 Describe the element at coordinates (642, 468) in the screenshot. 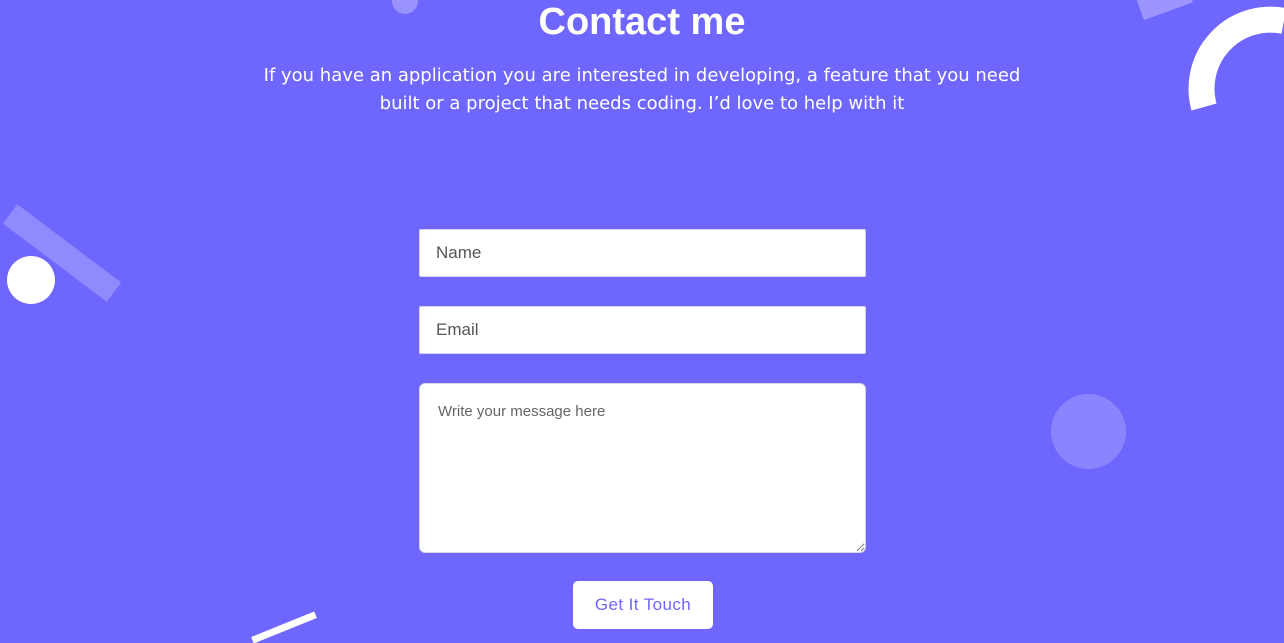

I see `message-field` at that location.